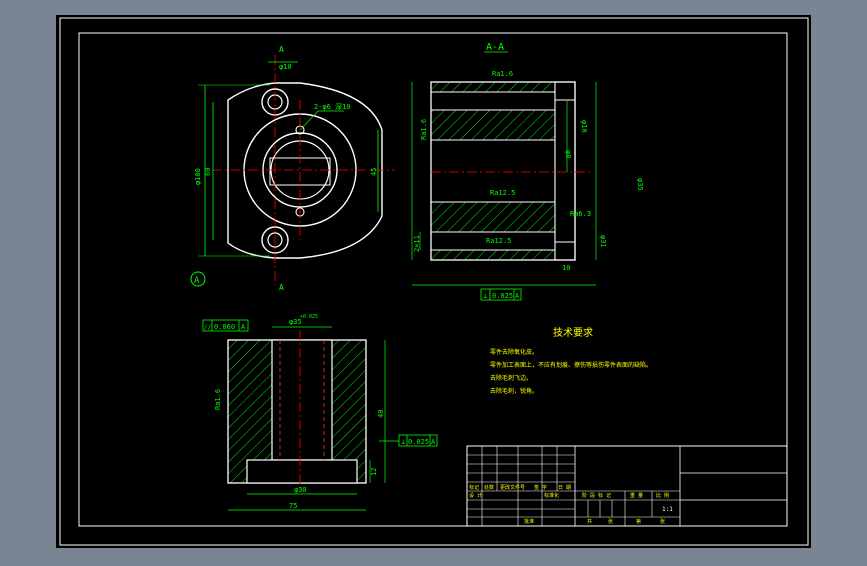 The height and width of the screenshot is (566, 867). What do you see at coordinates (638, 521) in the screenshot?
I see `svg-text: 第` at bounding box center [638, 521].